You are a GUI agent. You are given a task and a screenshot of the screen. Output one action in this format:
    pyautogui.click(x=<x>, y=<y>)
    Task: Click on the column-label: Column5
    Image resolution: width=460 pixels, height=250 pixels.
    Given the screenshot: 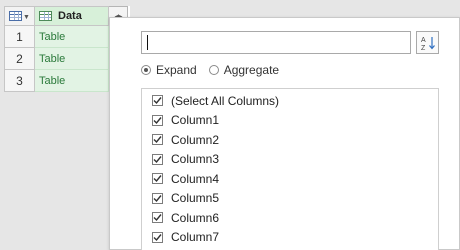 What is the action you would take?
    pyautogui.click(x=195, y=198)
    